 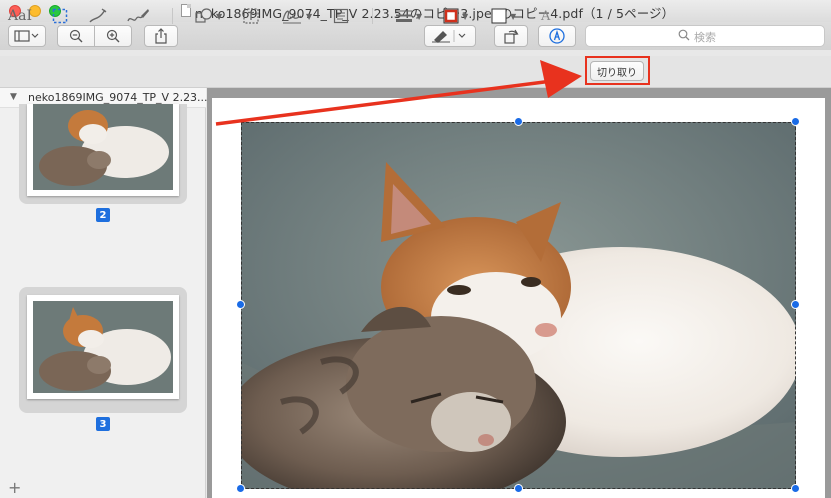 I want to click on highlight-button, so click(x=450, y=36).